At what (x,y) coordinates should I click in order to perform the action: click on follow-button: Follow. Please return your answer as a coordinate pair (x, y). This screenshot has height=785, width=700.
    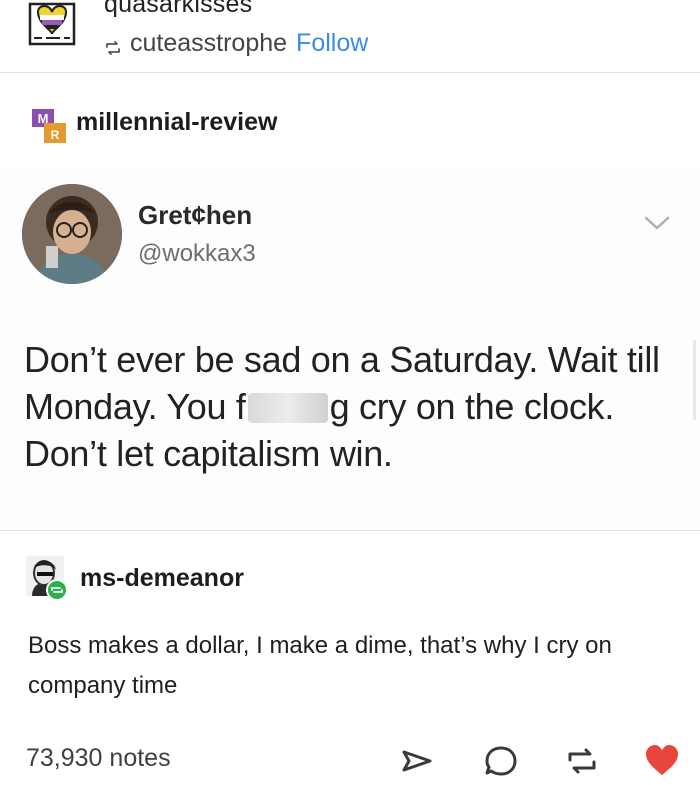
    Looking at the image, I should click on (332, 43).